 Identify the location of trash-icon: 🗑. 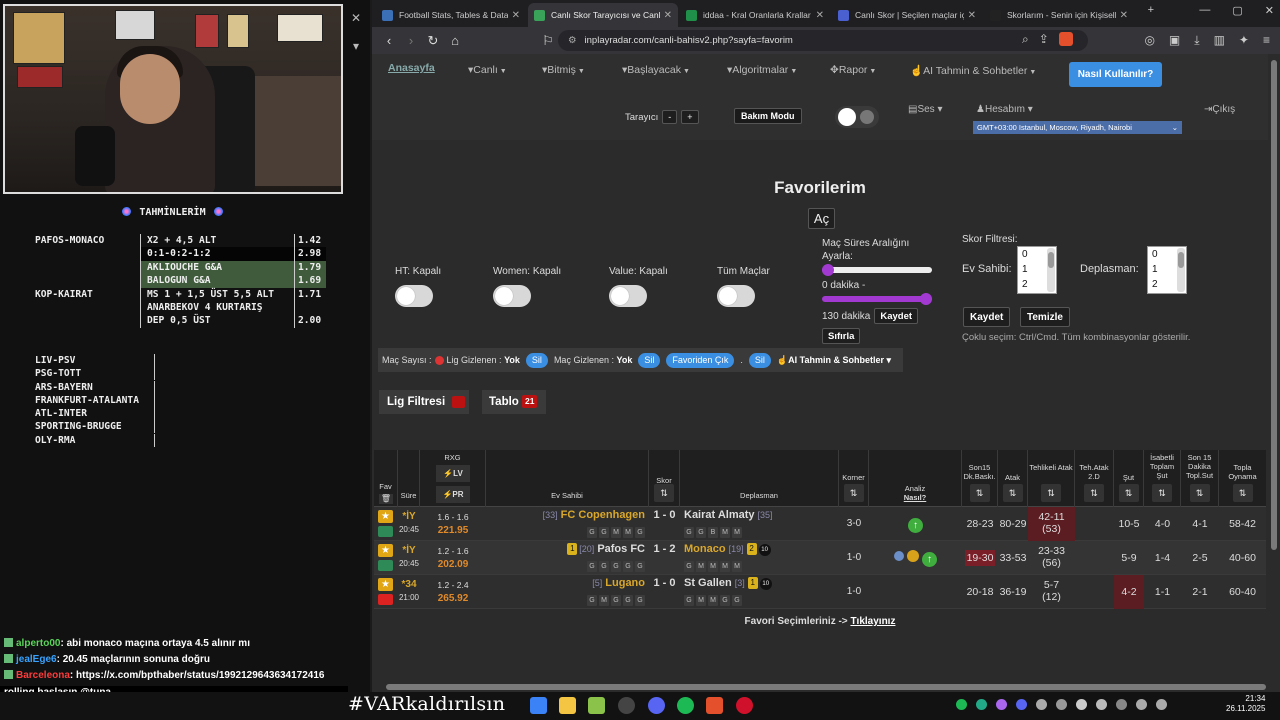
(386, 499).